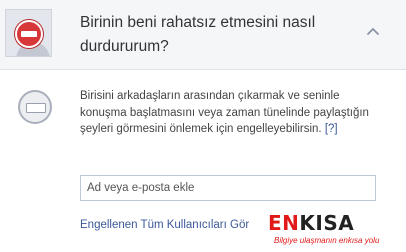 The image size is (406, 252). Describe the element at coordinates (331, 129) in the screenshot. I see `help-link: [?]` at that location.